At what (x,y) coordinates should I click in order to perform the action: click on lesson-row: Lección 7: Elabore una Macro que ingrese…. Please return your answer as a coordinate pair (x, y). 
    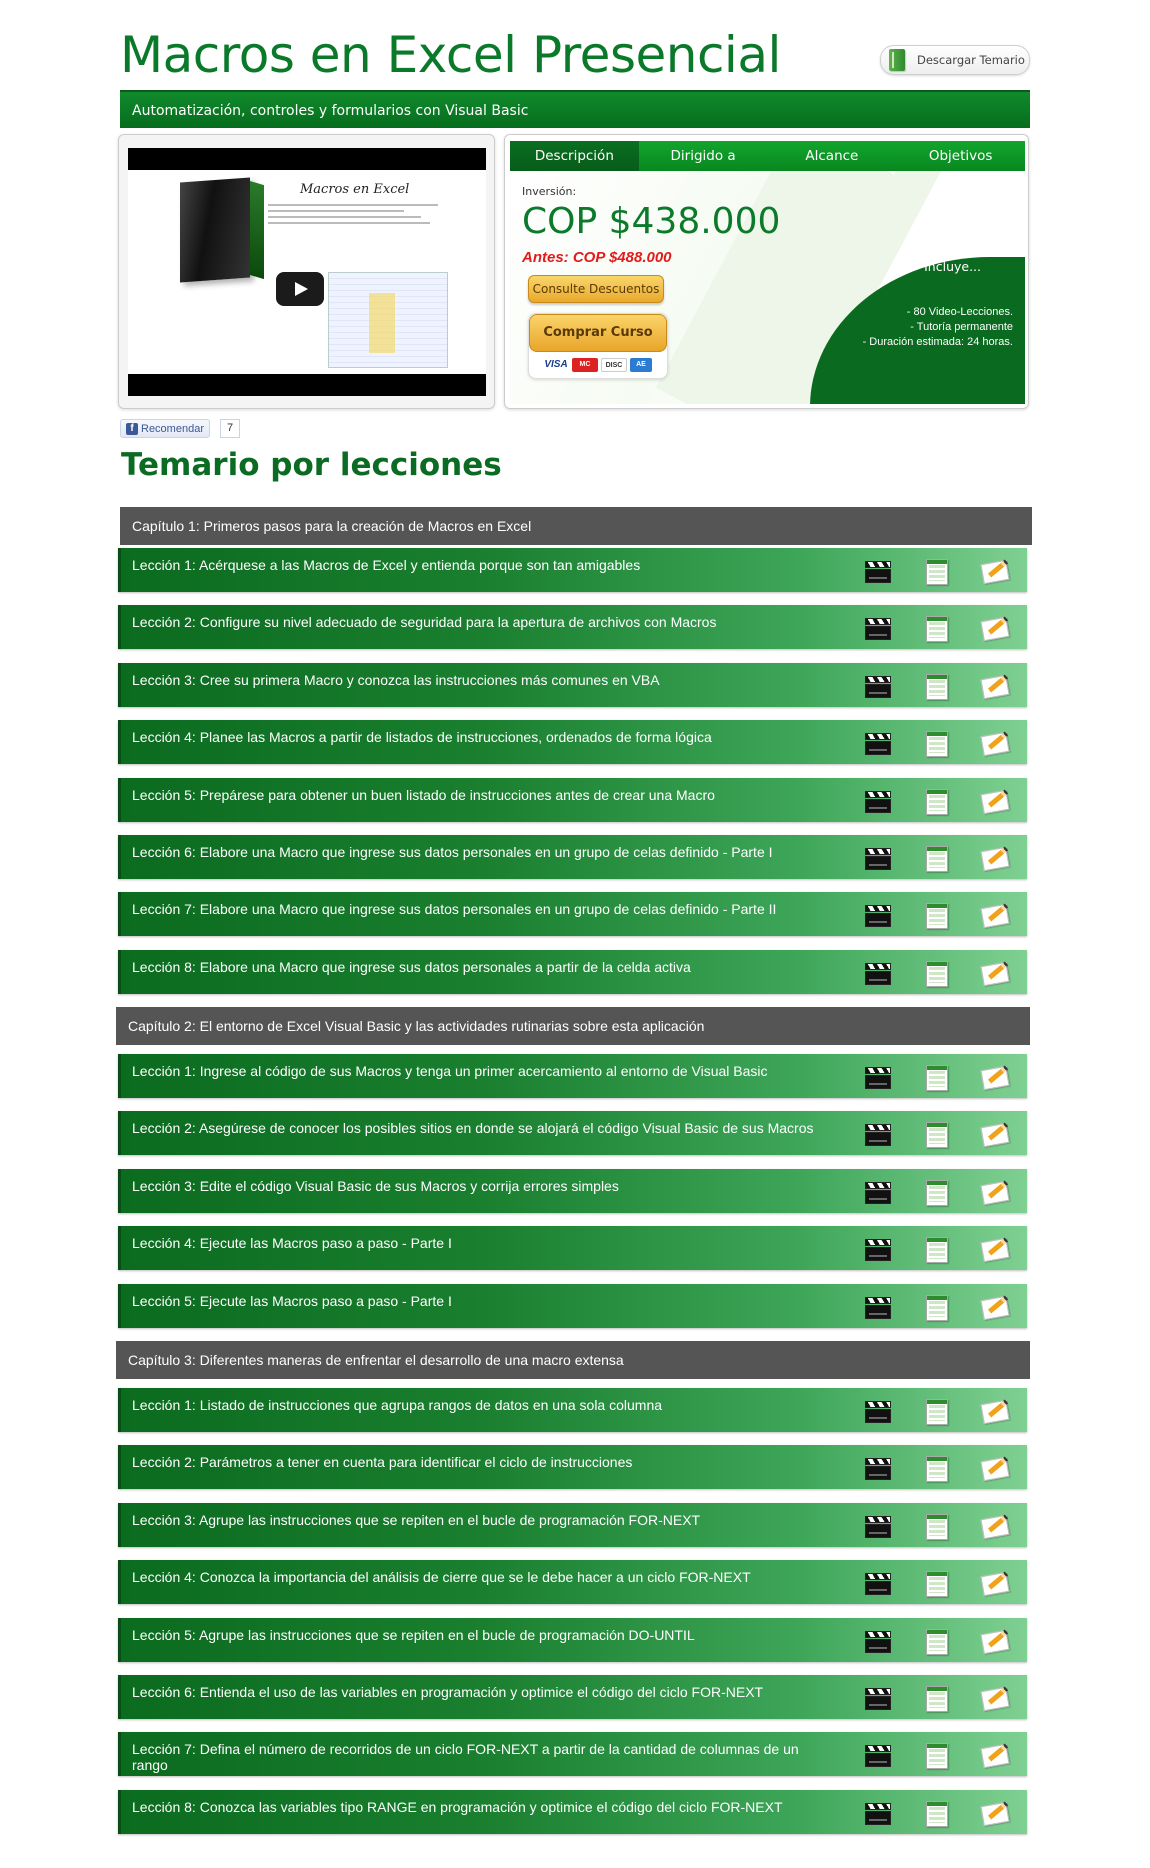
    Looking at the image, I should click on (572, 914).